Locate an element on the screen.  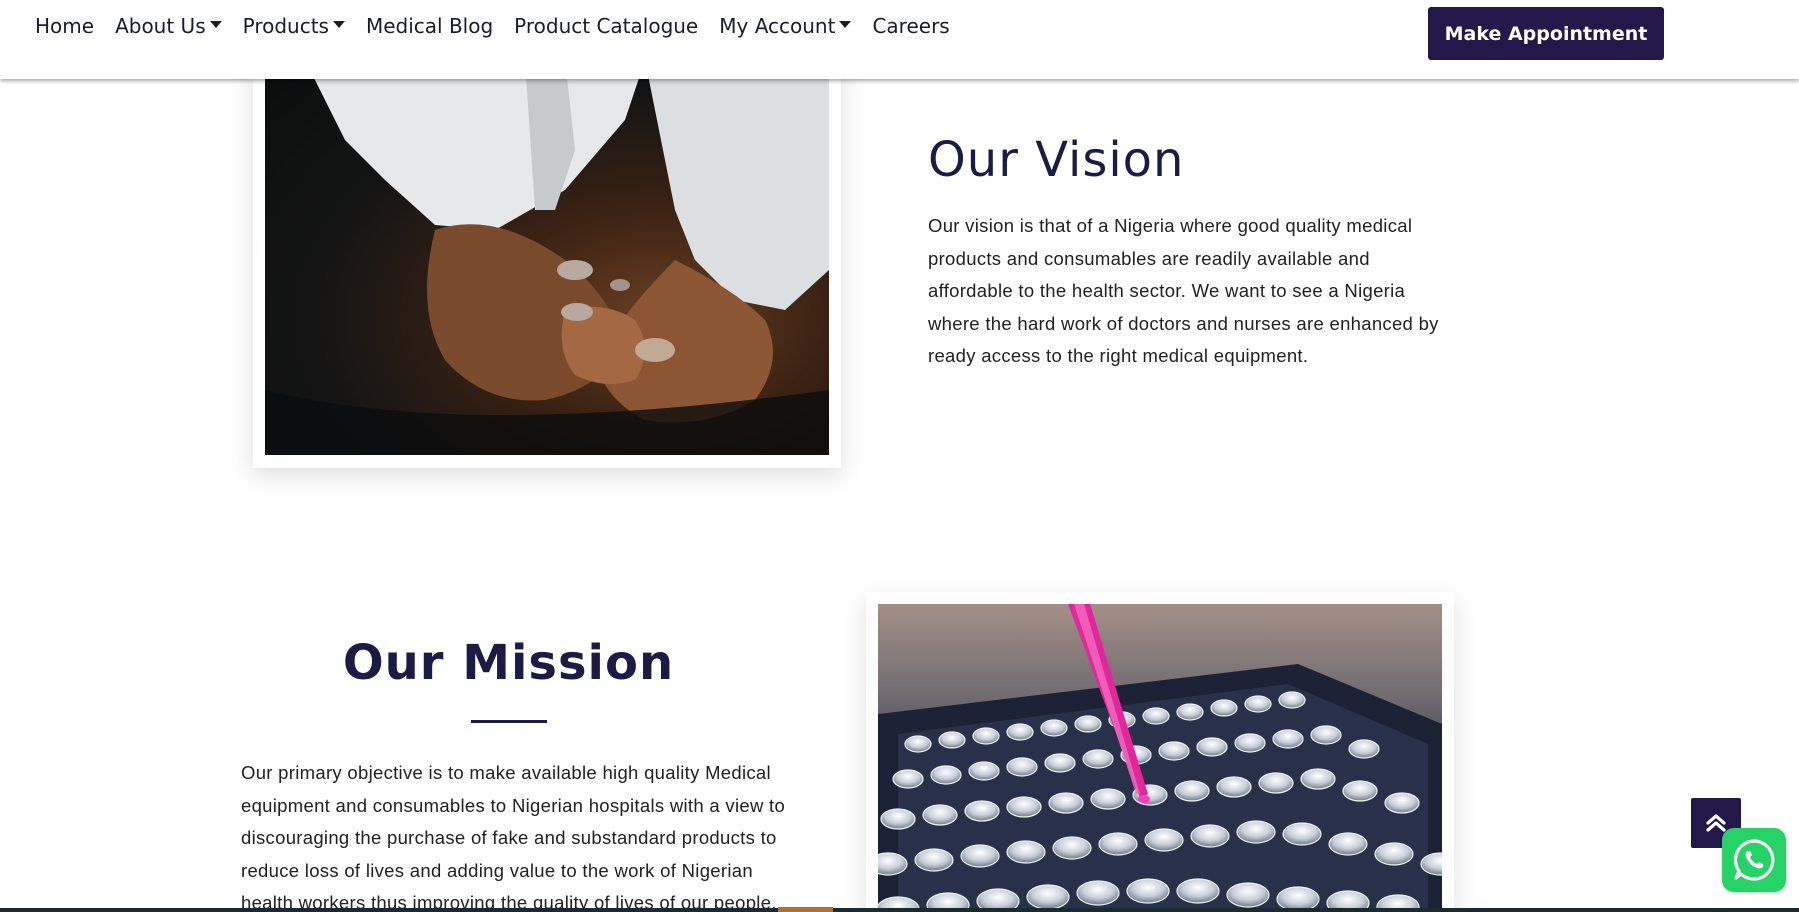
mission-image-frame is located at coordinates (1160, 752).